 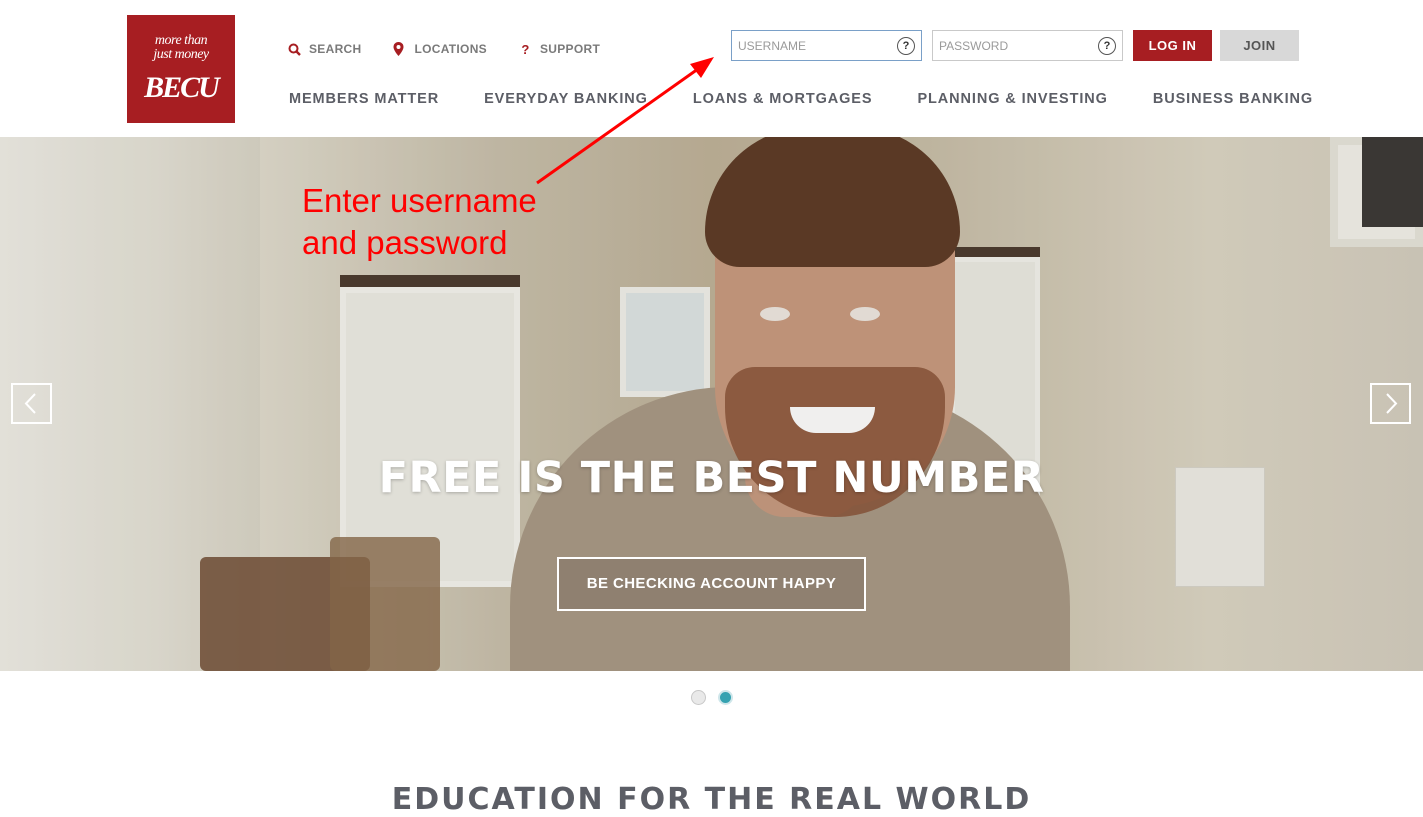 I want to click on search-icon, so click(x=294, y=49).